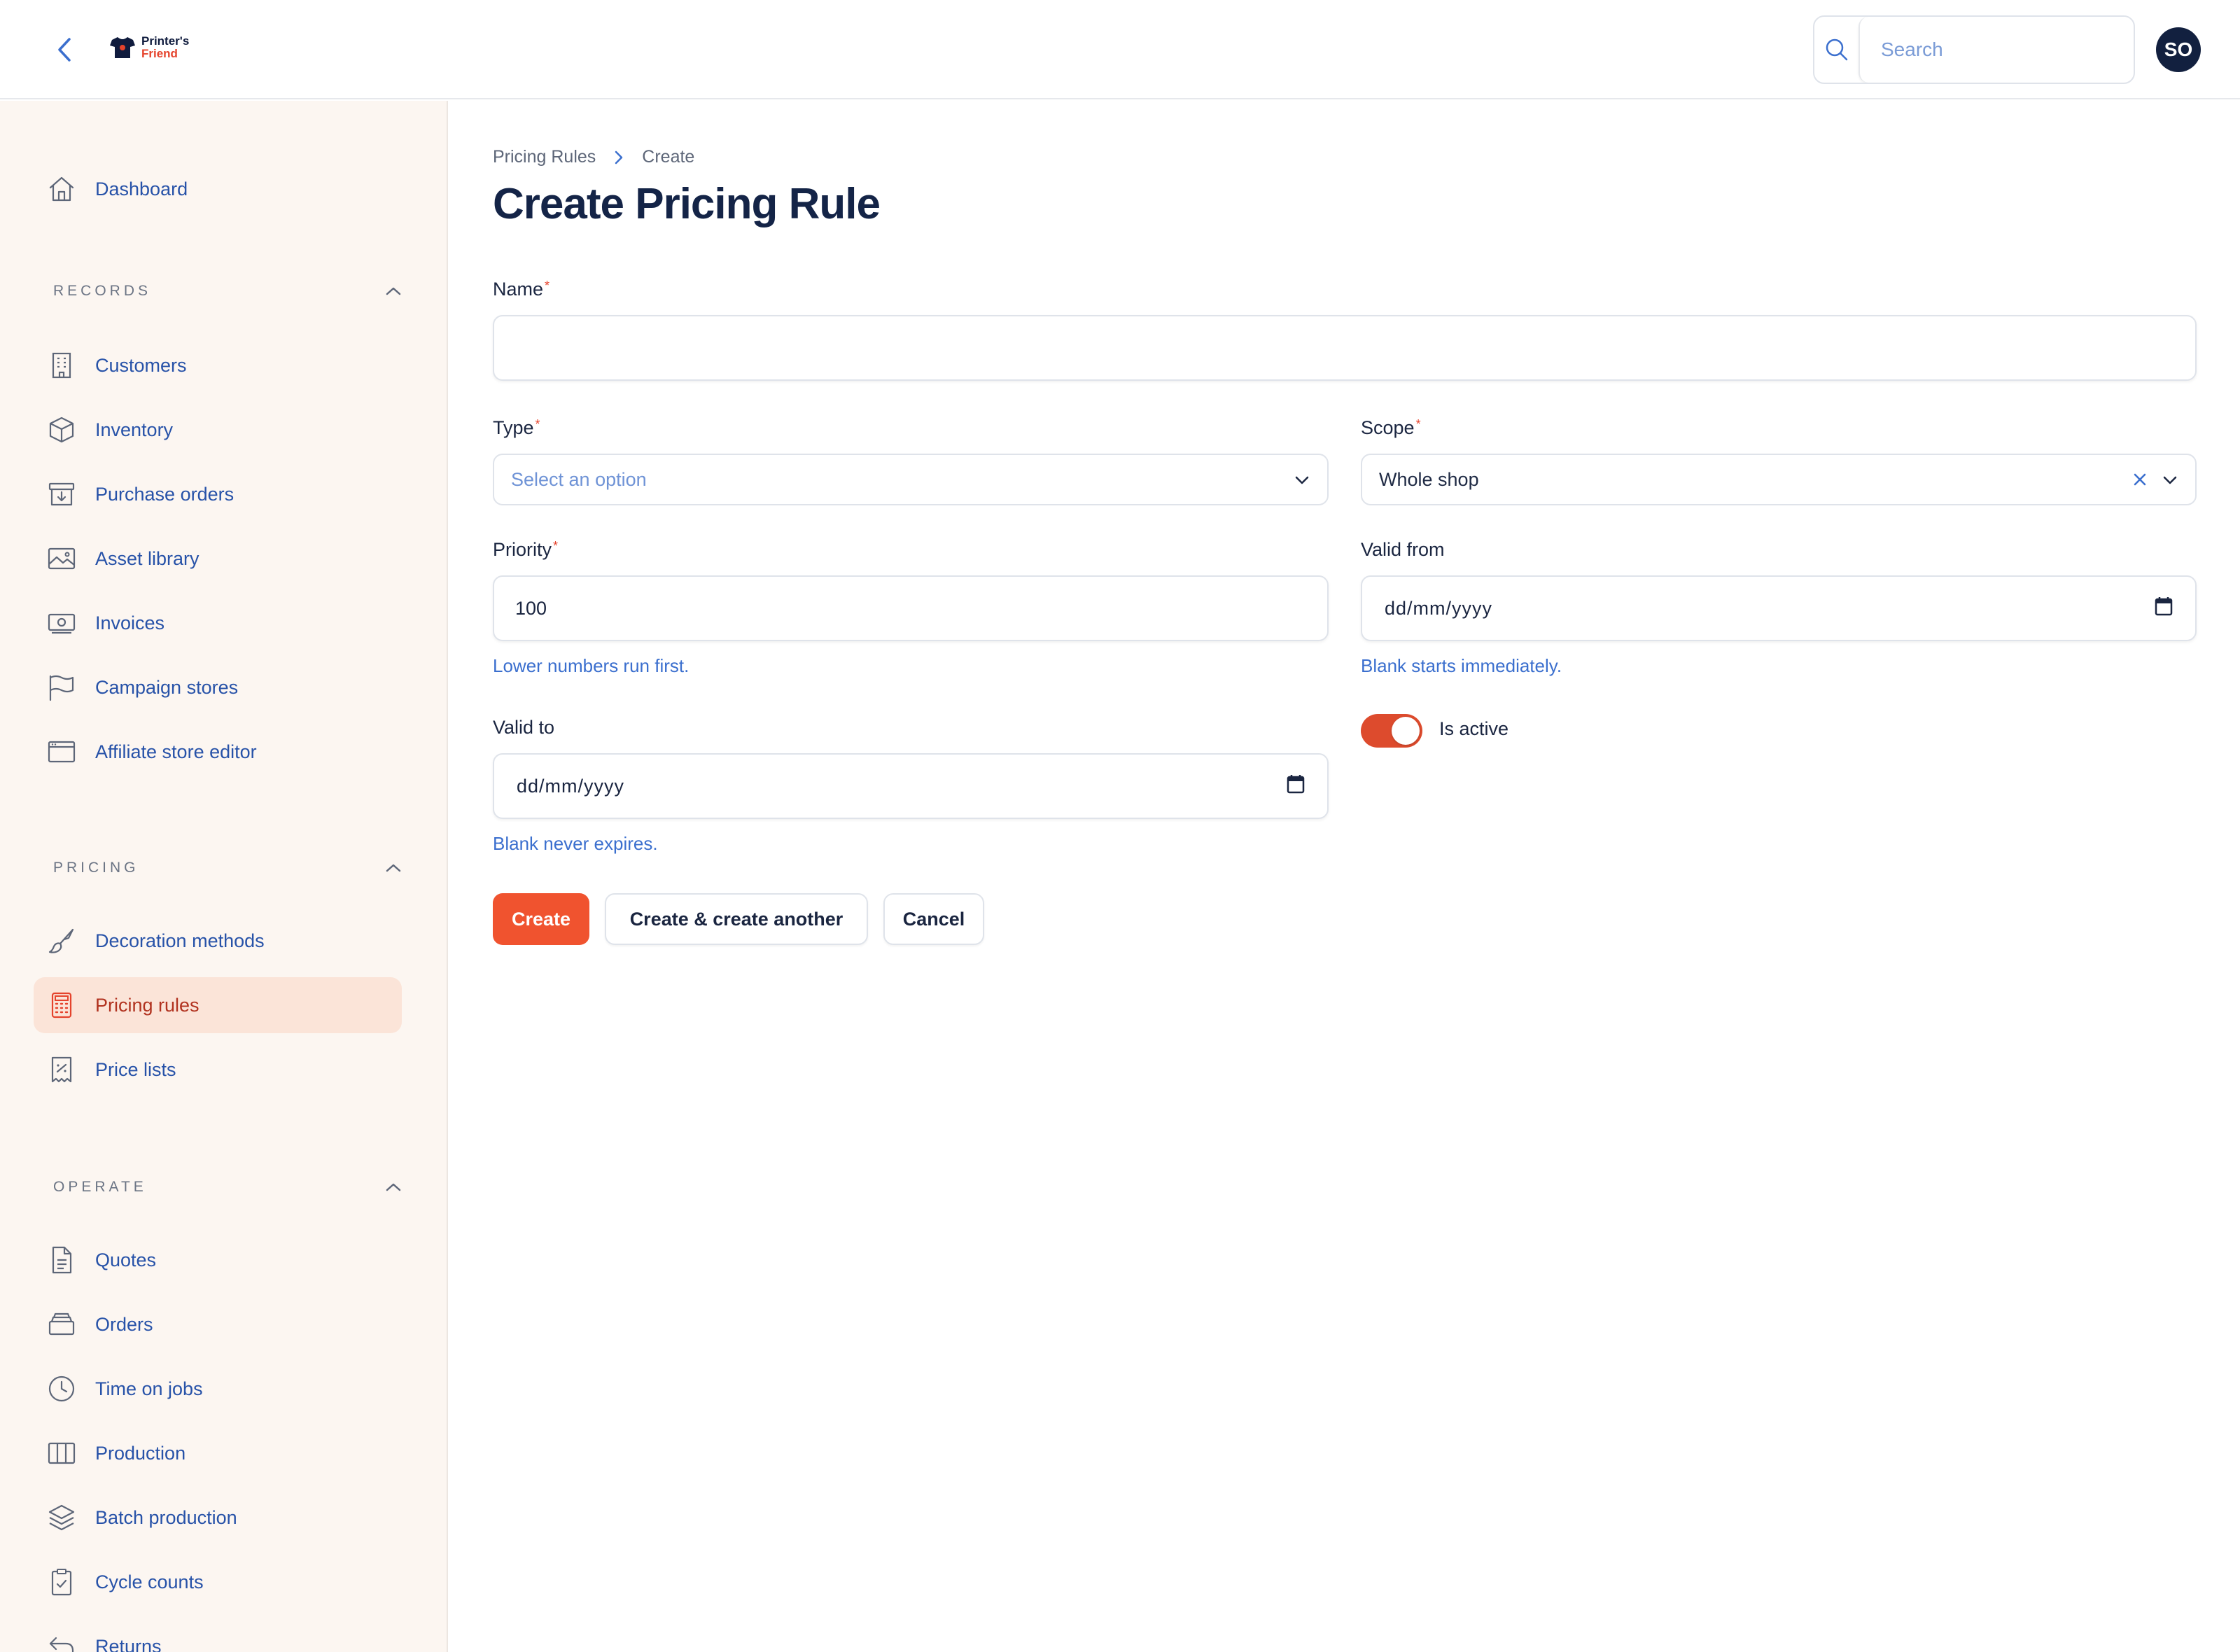  I want to click on clipboard-check-icon, so click(62, 1582).